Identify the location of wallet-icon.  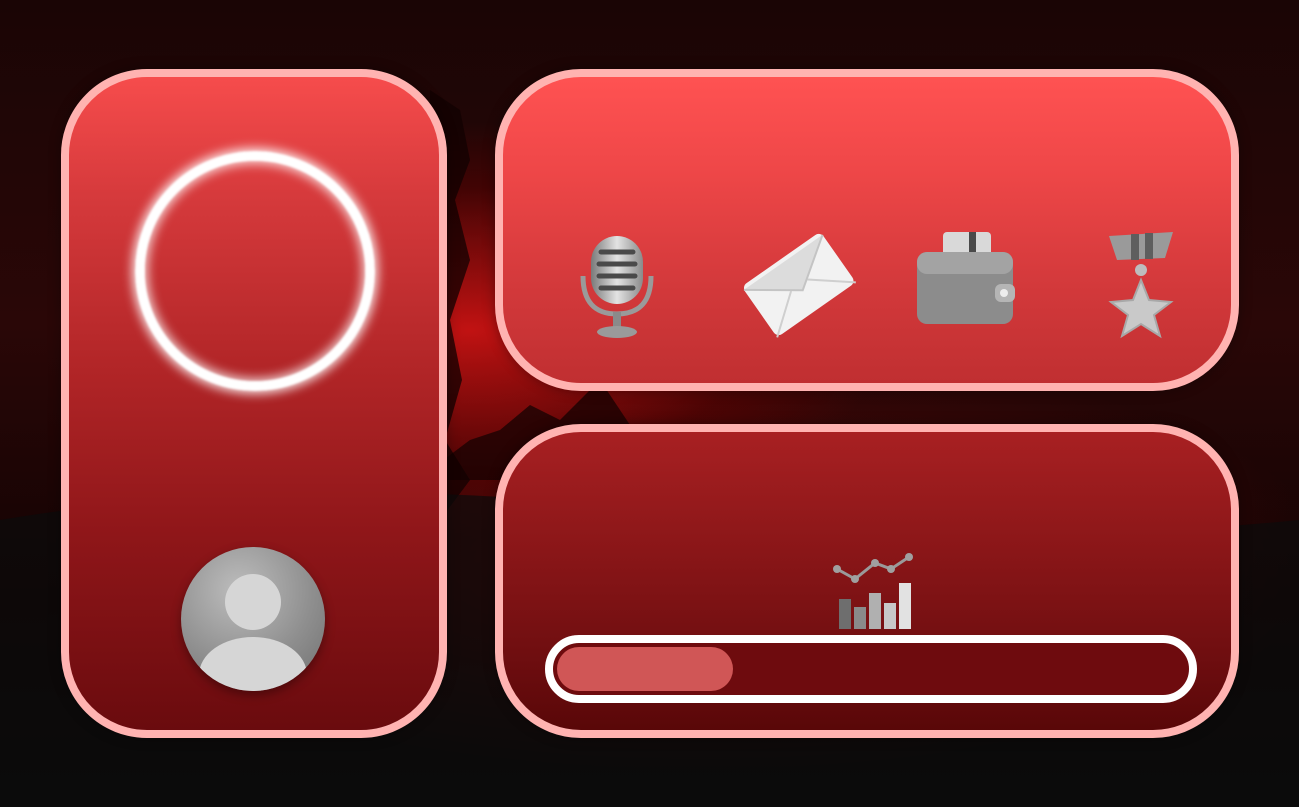
(967, 282).